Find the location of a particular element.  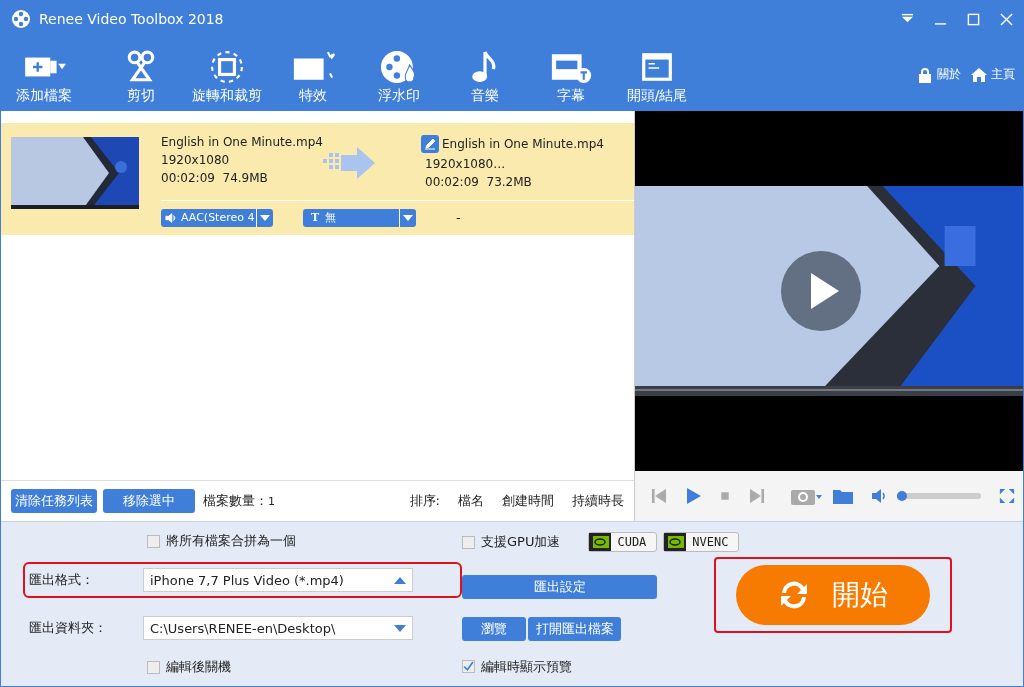

next-icon is located at coordinates (757, 496).